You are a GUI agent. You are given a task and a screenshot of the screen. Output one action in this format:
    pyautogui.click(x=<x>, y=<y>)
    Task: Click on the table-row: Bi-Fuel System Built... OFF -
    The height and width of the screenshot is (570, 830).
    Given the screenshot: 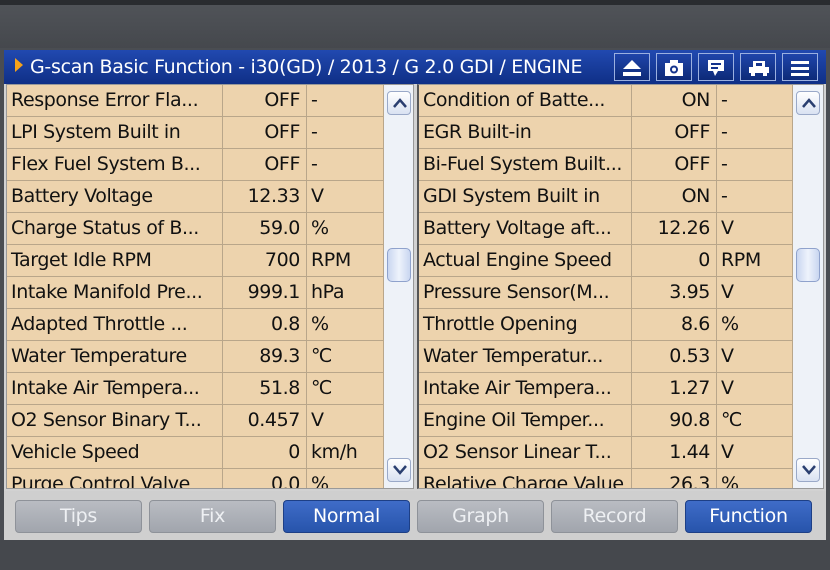 What is the action you would take?
    pyautogui.click(x=605, y=165)
    